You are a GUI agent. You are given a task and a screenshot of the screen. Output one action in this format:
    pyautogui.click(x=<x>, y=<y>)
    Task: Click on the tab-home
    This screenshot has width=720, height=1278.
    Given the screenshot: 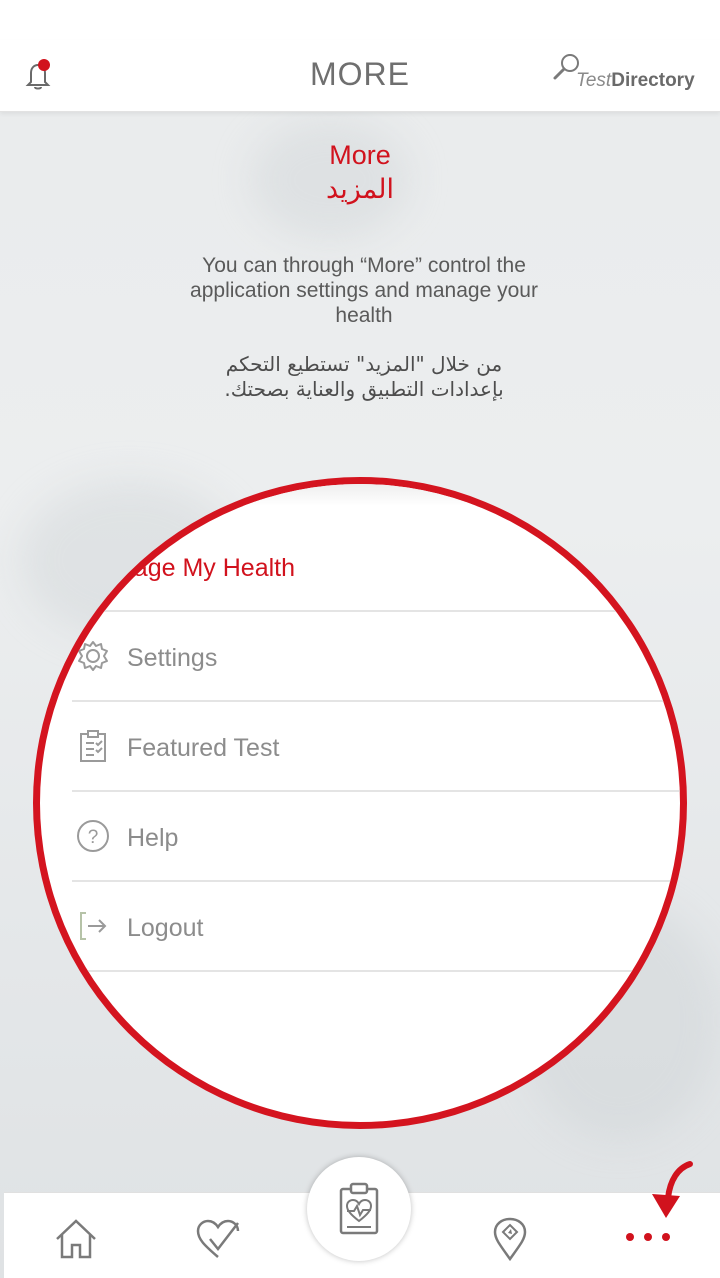 What is the action you would take?
    pyautogui.click(x=76, y=1239)
    